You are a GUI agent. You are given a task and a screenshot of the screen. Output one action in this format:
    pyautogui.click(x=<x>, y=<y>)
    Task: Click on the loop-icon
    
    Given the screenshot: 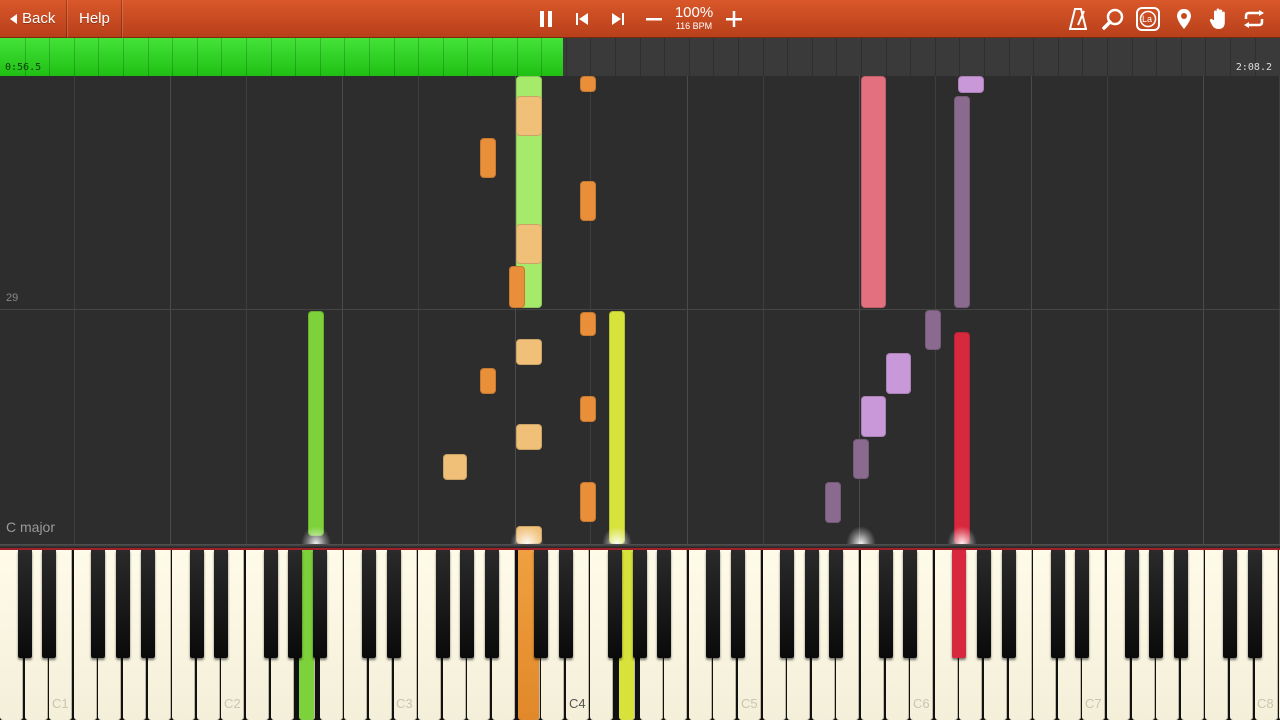 What is the action you would take?
    pyautogui.click(x=1254, y=19)
    